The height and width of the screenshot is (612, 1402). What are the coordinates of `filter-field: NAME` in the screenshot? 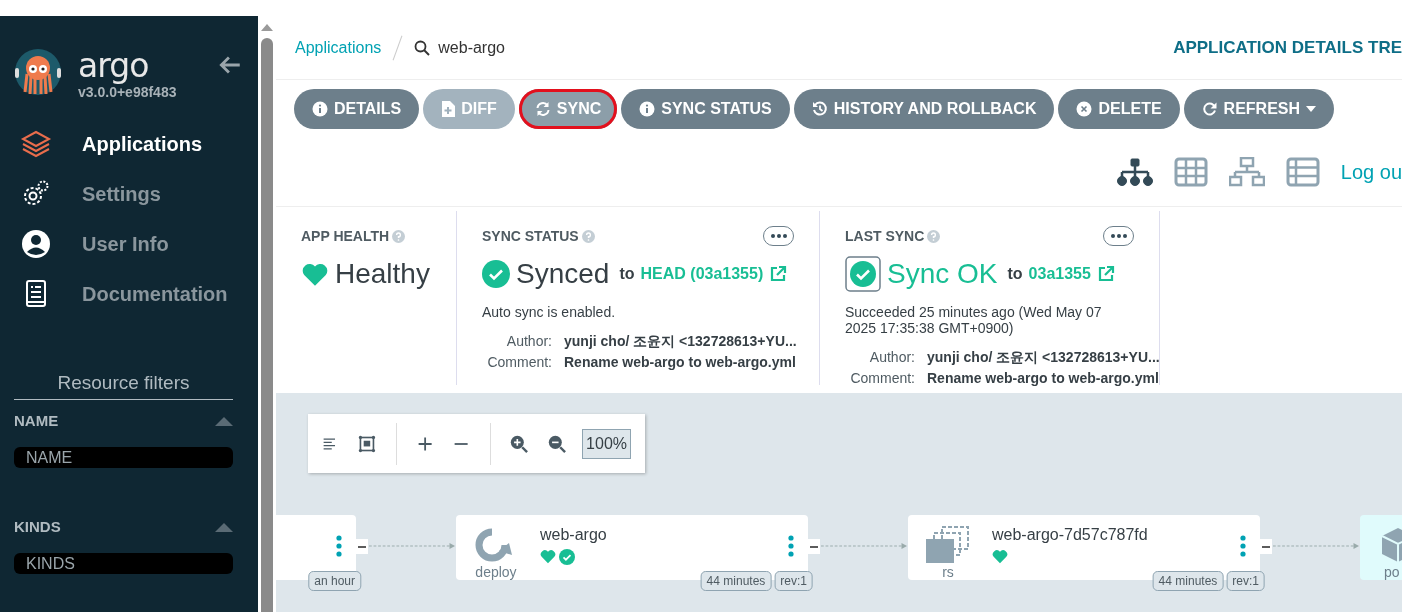 It's located at (123, 457).